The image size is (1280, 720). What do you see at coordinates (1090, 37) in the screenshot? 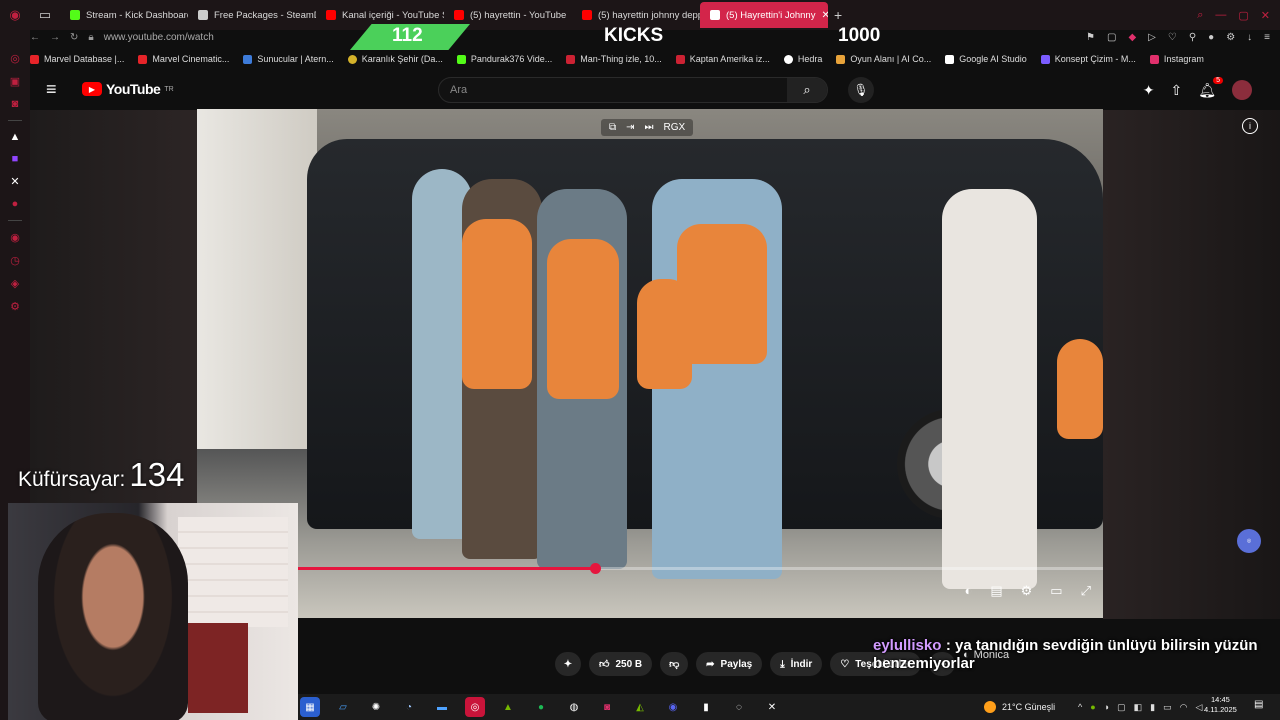
I see `bookmark-icon: ⚑` at bounding box center [1090, 37].